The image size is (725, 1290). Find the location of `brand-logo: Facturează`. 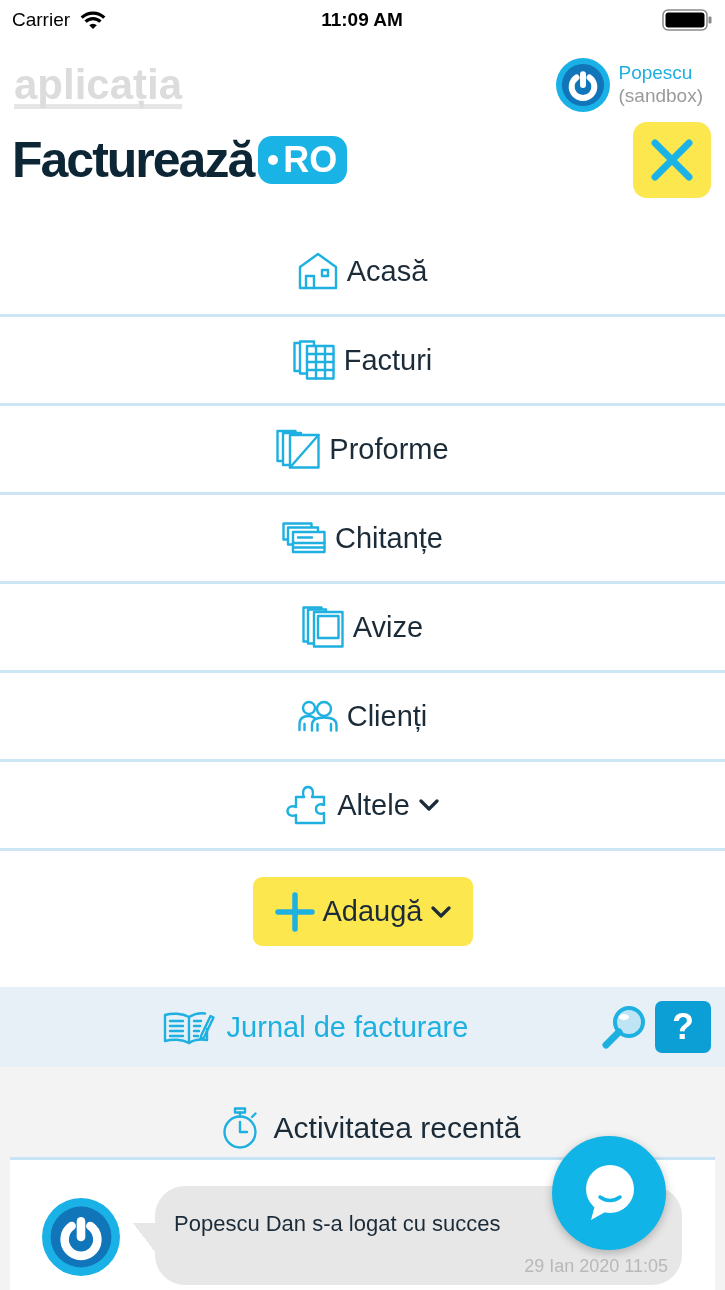

brand-logo: Facturează is located at coordinates (133, 160).